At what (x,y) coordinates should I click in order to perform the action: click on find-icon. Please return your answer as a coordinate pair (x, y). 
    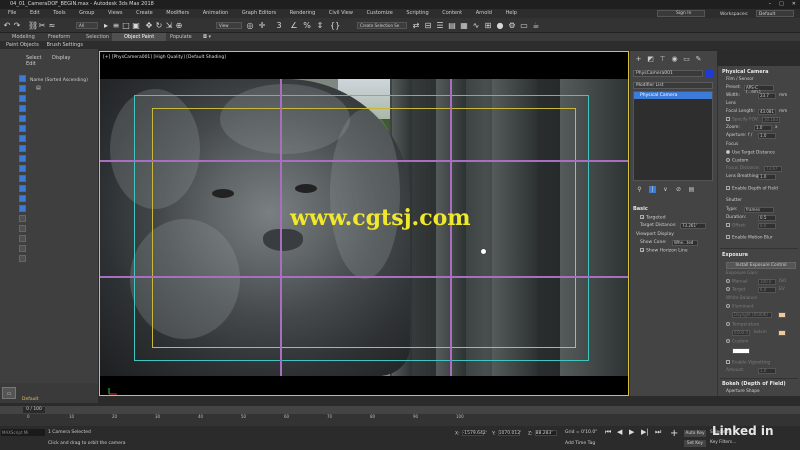
    Looking at the image, I should click on (22, 258).